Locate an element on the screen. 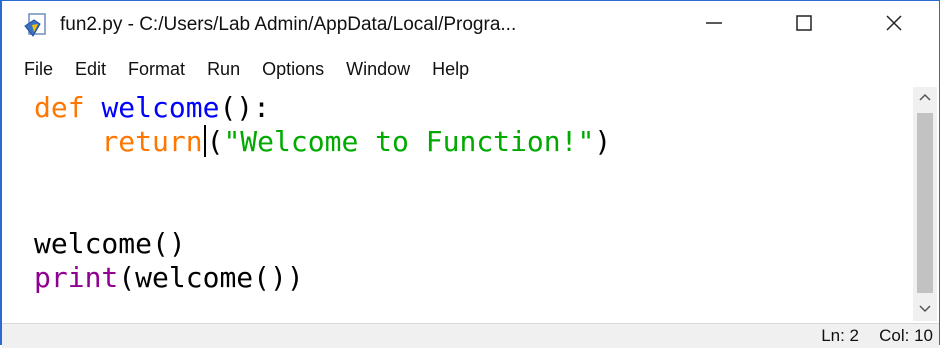 The width and height of the screenshot is (942, 348). vertical-scrollbar is located at coordinates (925, 204).